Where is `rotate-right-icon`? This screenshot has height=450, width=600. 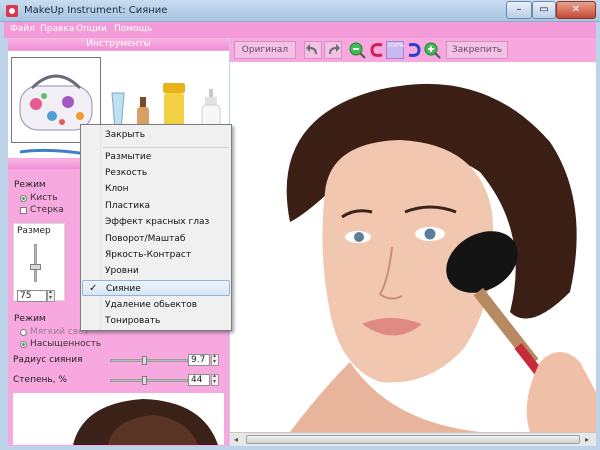
rotate-right-icon is located at coordinates (414, 50).